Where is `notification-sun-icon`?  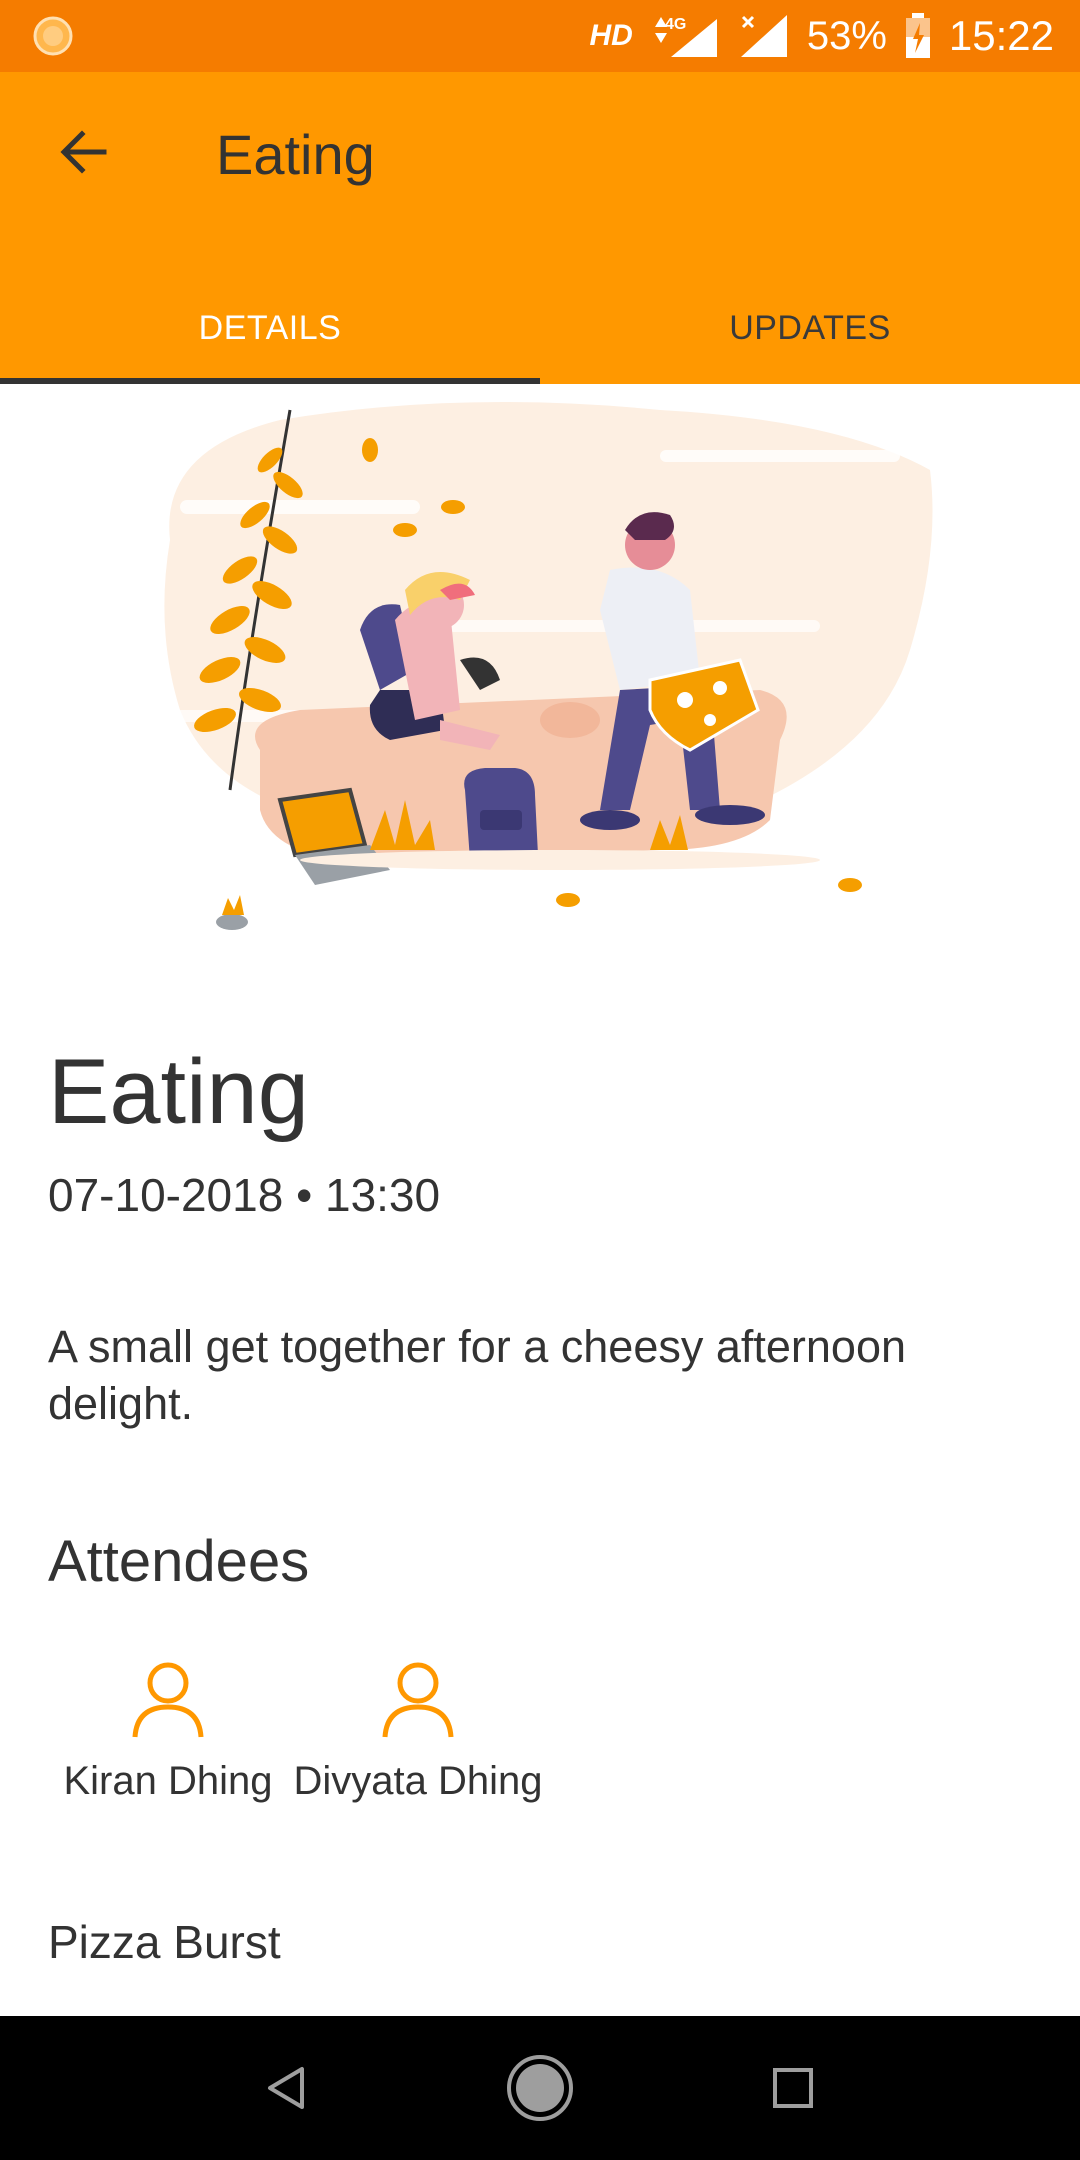
notification-sun-icon is located at coordinates (53, 36).